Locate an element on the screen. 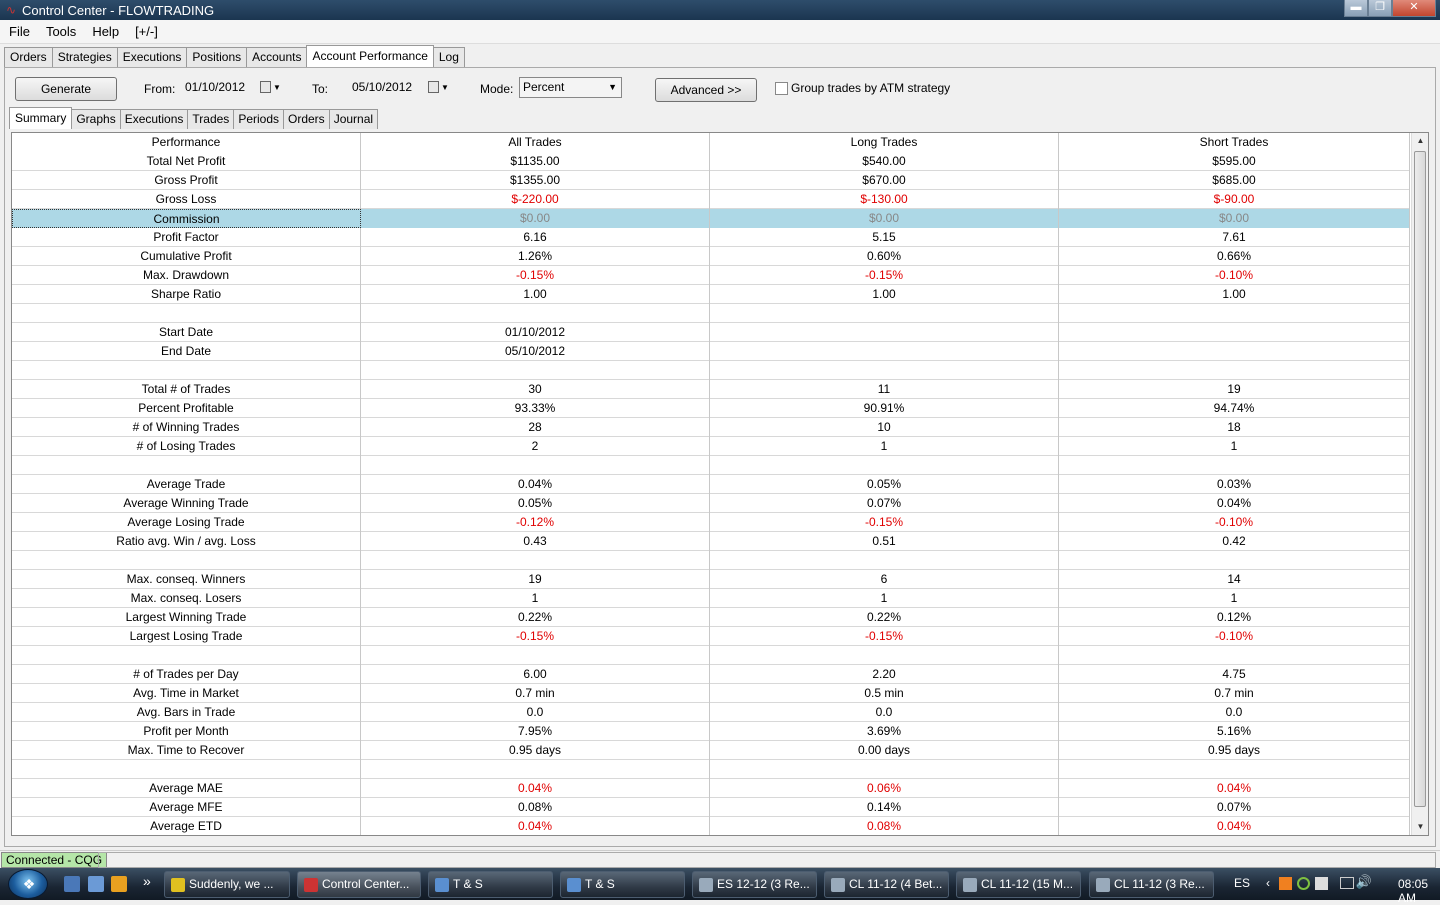 The height and width of the screenshot is (905, 1440). network-icon is located at coordinates (1347, 883).